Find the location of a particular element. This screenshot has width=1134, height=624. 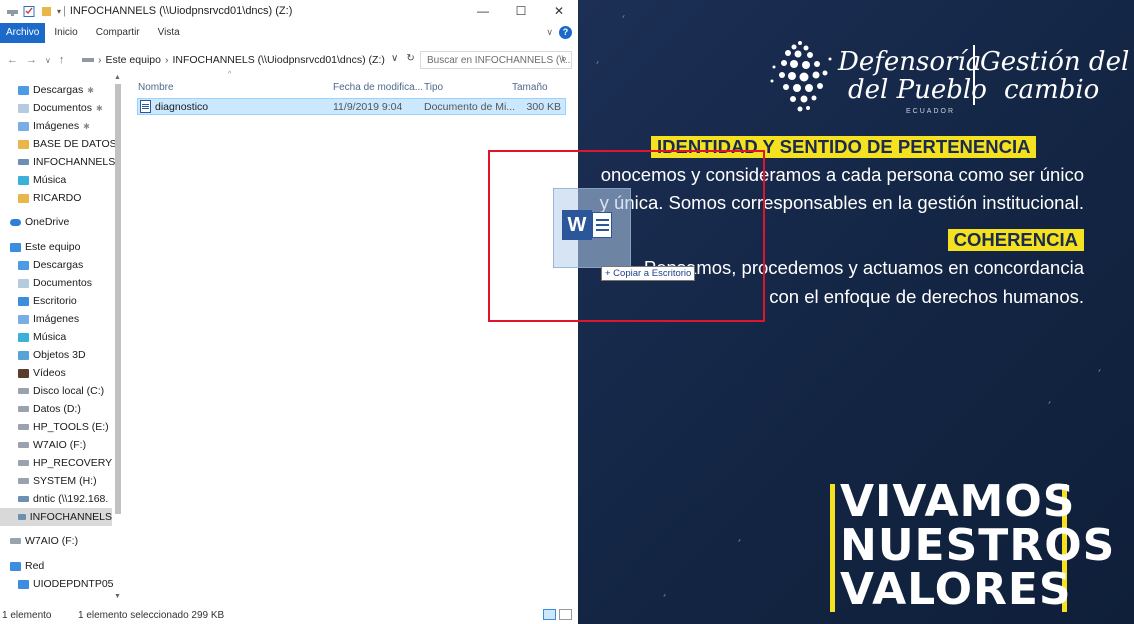

customize-qat-icon: ▾ is located at coordinates (59, 11).